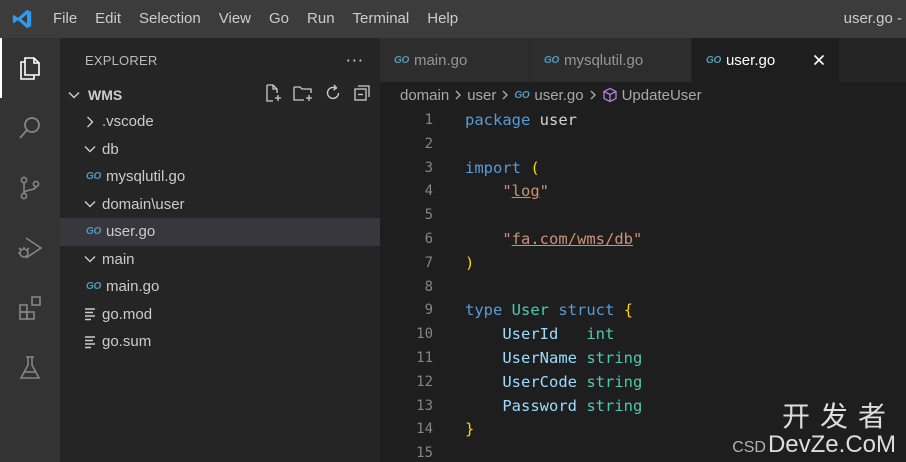 The image size is (906, 462). I want to click on extensions-icon, so click(30, 308).